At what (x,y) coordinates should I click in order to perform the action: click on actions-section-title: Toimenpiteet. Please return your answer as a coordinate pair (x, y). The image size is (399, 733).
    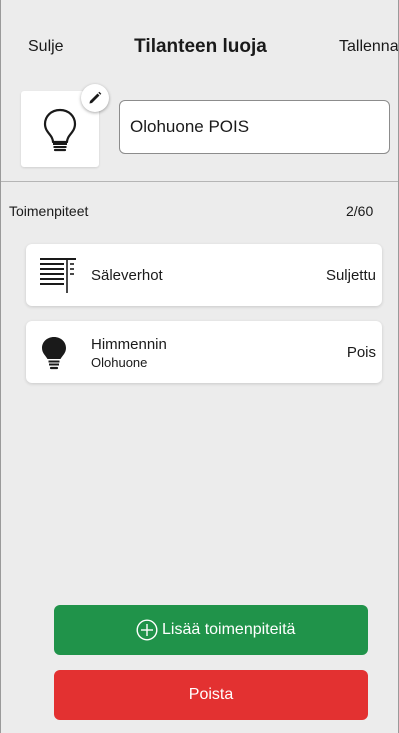
    Looking at the image, I should click on (49, 211).